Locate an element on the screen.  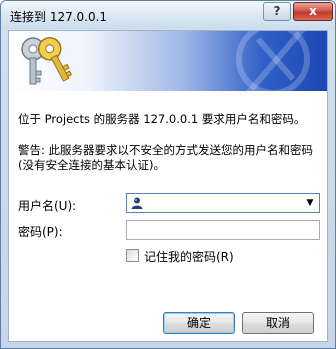
username-combobox: ▼ is located at coordinates (223, 203).